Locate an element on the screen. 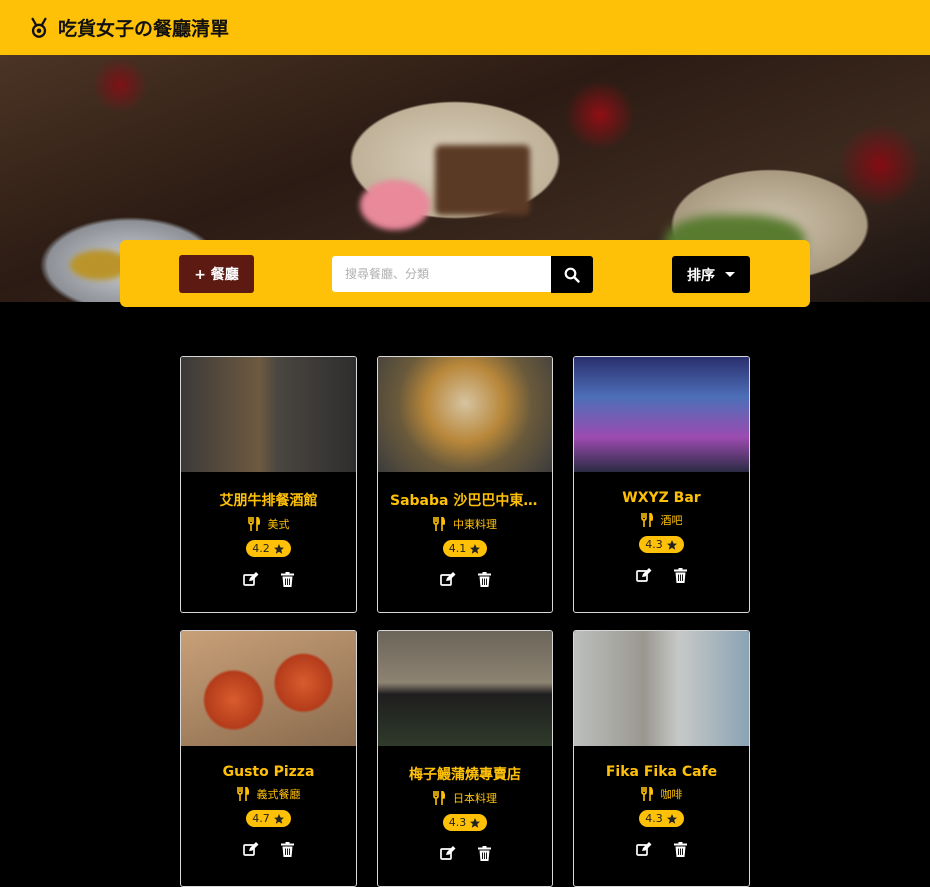 This screenshot has width=930, height=887. restaurant-name: Gusto Pizza is located at coordinates (268, 772).